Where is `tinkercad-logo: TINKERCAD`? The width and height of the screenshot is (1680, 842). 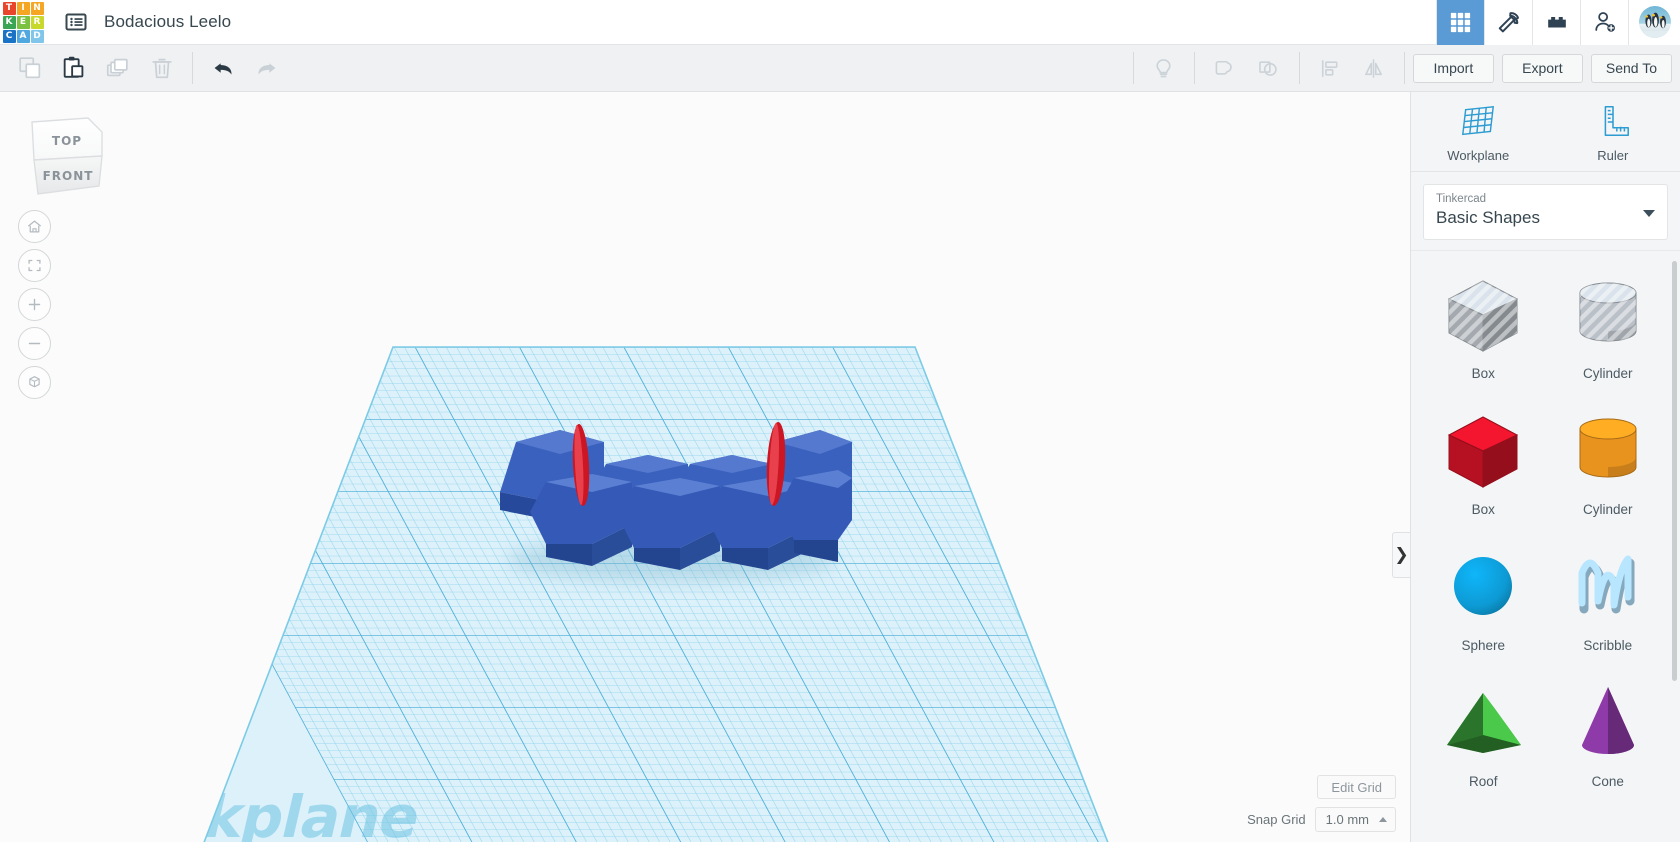 tinkercad-logo: TINKERCAD is located at coordinates (23, 22).